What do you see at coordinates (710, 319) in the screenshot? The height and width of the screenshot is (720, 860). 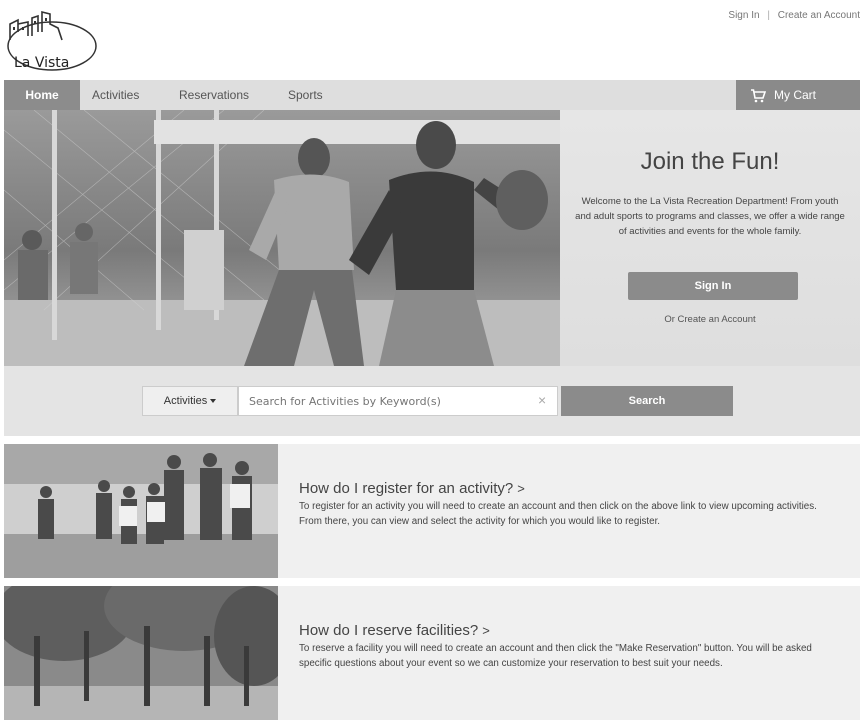 I see `hero-create-account-link: Or Create an Account` at bounding box center [710, 319].